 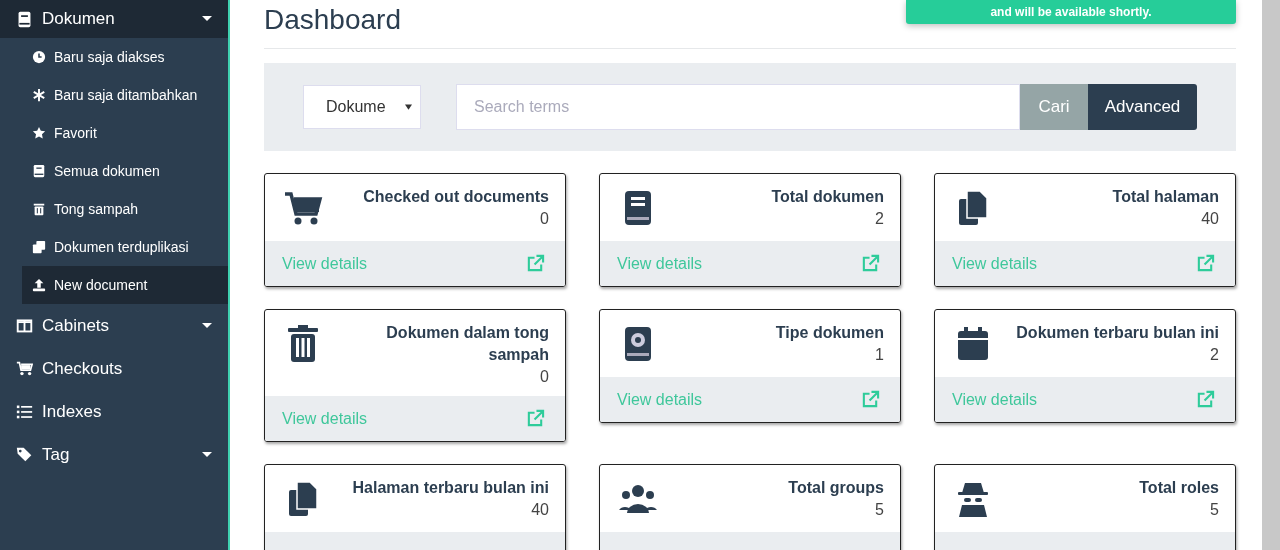 What do you see at coordinates (829, 333) in the screenshot?
I see `card-title: Tipe dokumen` at bounding box center [829, 333].